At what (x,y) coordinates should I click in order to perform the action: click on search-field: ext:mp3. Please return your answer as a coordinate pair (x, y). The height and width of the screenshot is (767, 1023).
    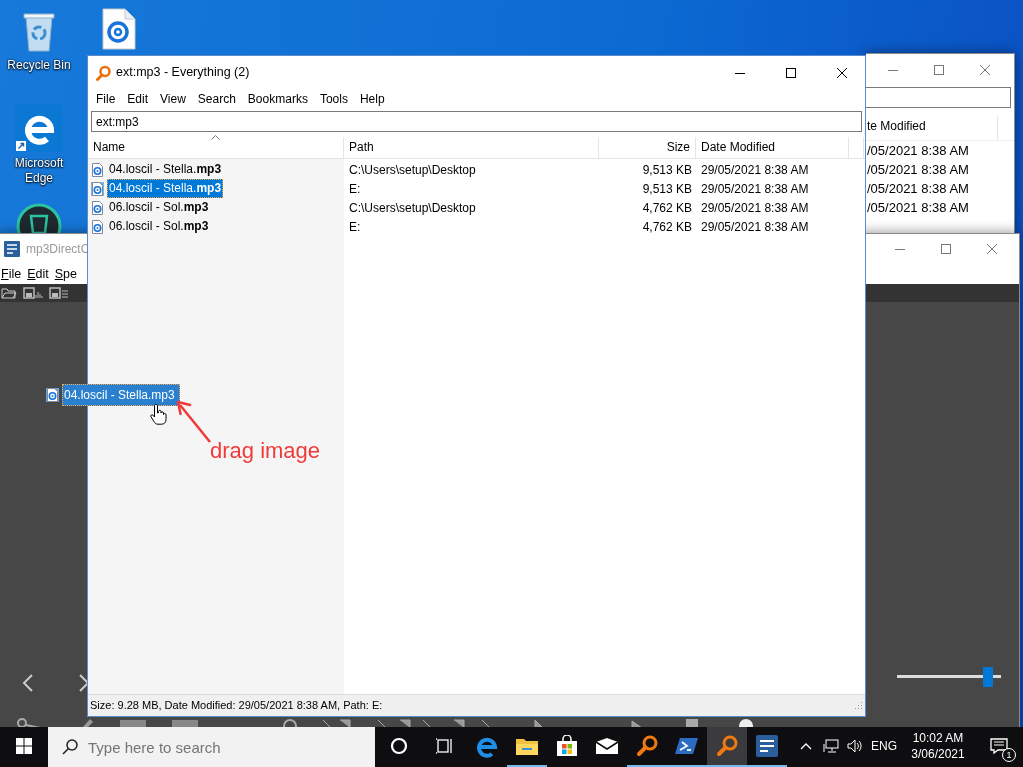
    Looking at the image, I should click on (476, 121).